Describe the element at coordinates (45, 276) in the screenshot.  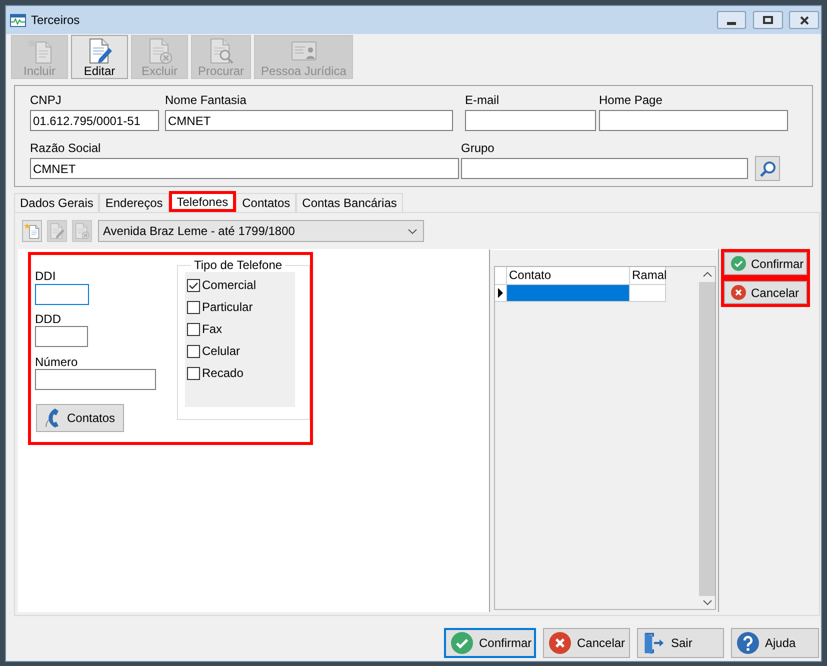
I see `field-label: DDI` at that location.